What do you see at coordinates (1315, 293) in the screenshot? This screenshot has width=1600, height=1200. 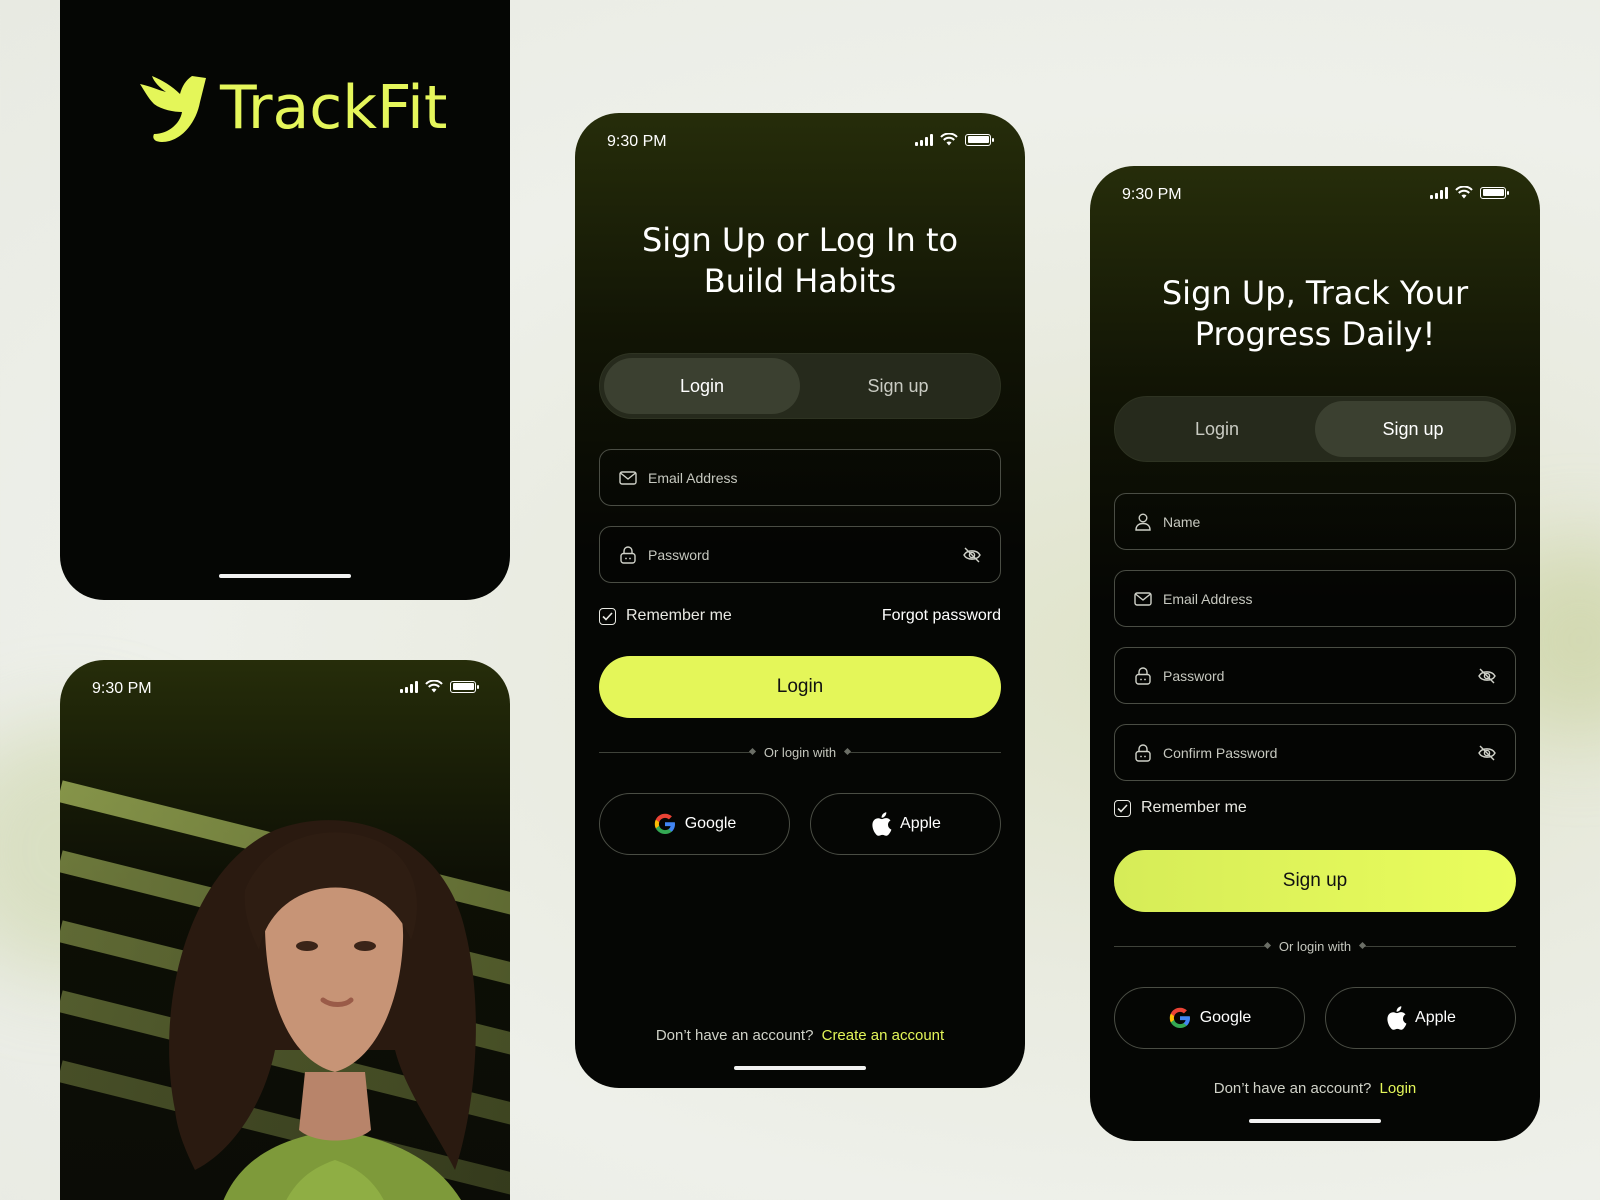 I see `page-title-line: Sign Up, Track Your` at bounding box center [1315, 293].